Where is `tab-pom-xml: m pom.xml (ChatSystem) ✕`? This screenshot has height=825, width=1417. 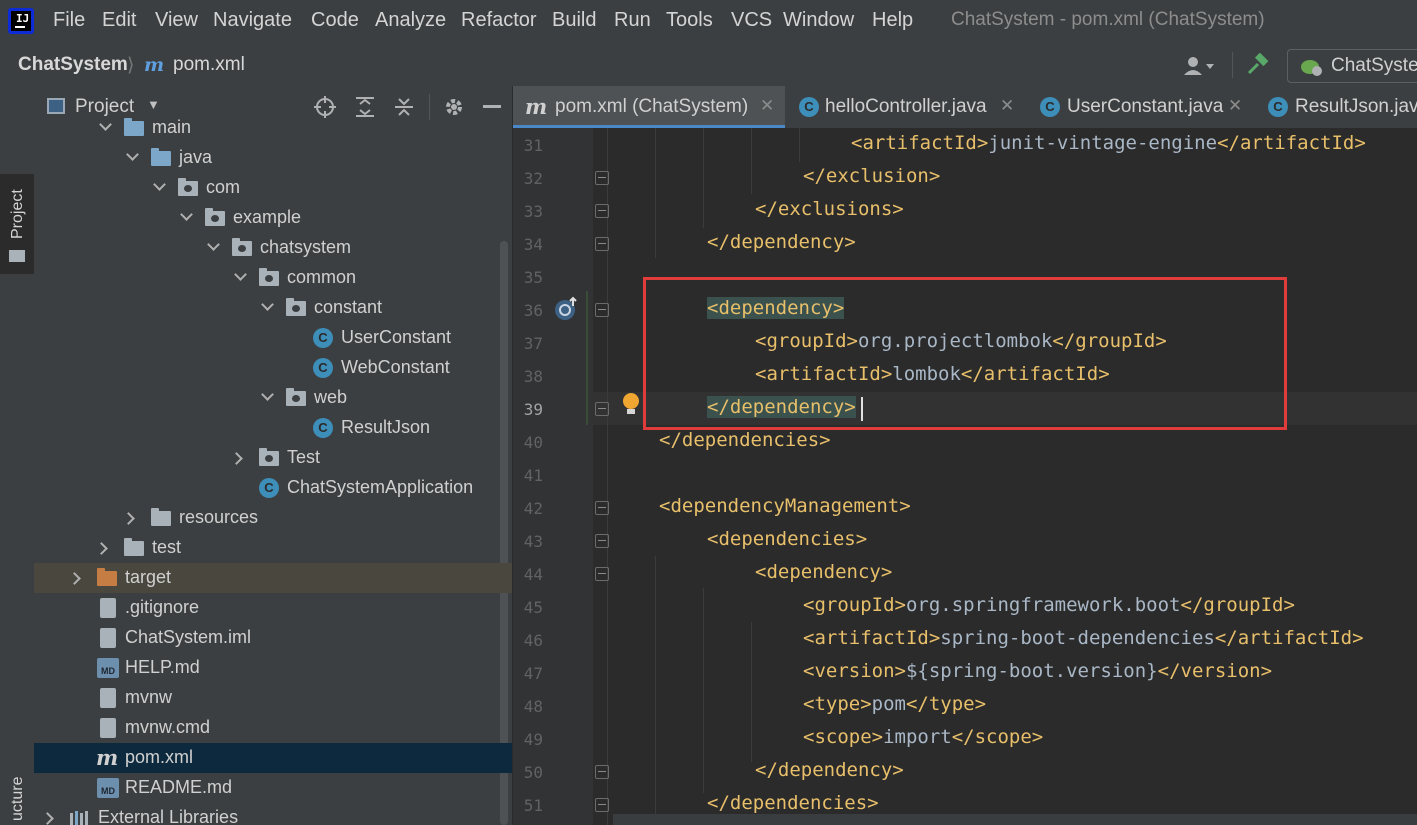
tab-pom-xml: m pom.xml (ChatSystem) ✕ is located at coordinates (649, 107).